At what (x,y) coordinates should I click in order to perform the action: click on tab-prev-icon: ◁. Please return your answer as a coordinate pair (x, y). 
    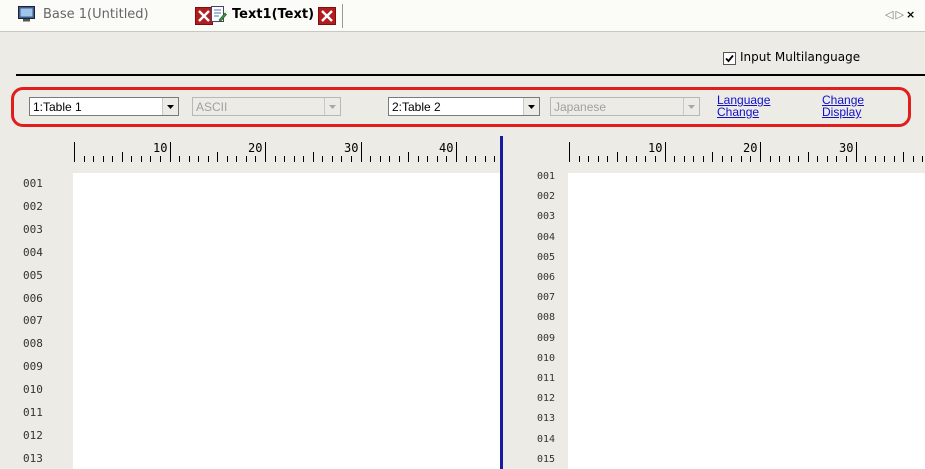
    Looking at the image, I should click on (890, 14).